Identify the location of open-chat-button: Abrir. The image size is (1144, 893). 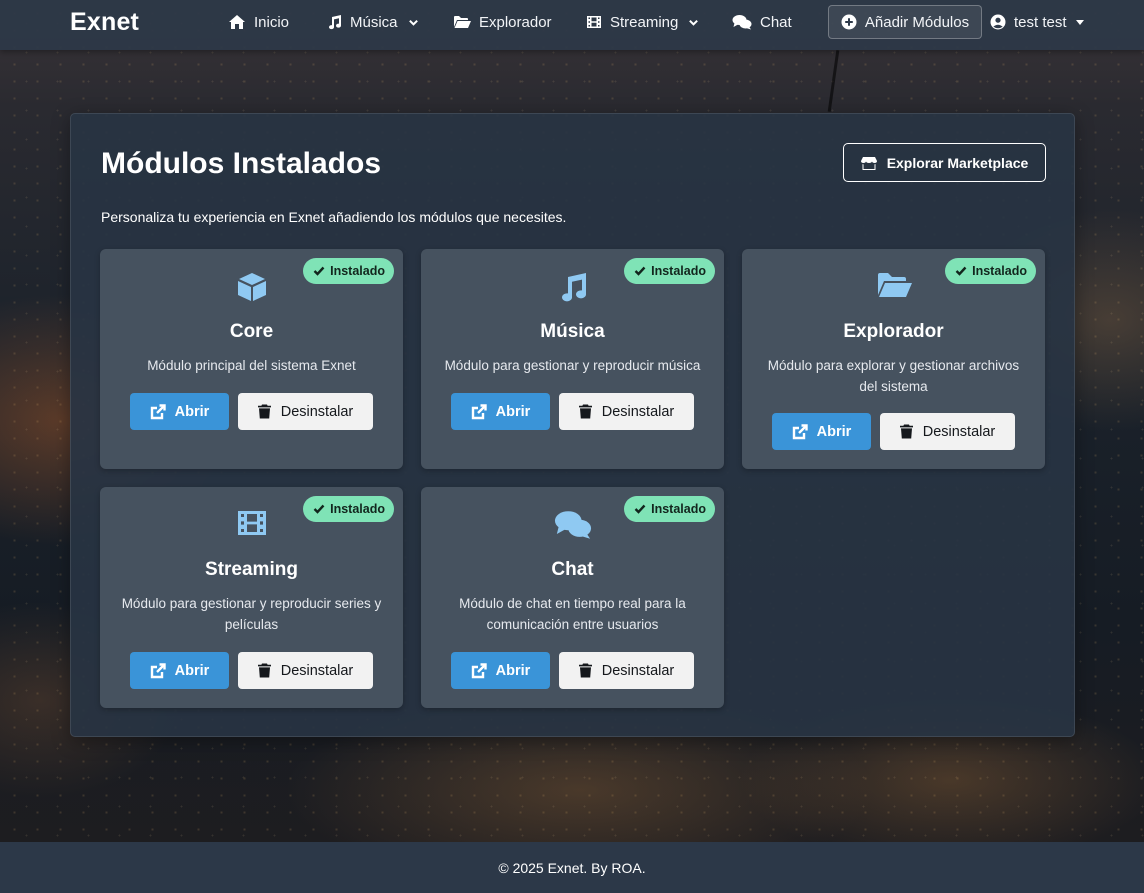
(500, 670).